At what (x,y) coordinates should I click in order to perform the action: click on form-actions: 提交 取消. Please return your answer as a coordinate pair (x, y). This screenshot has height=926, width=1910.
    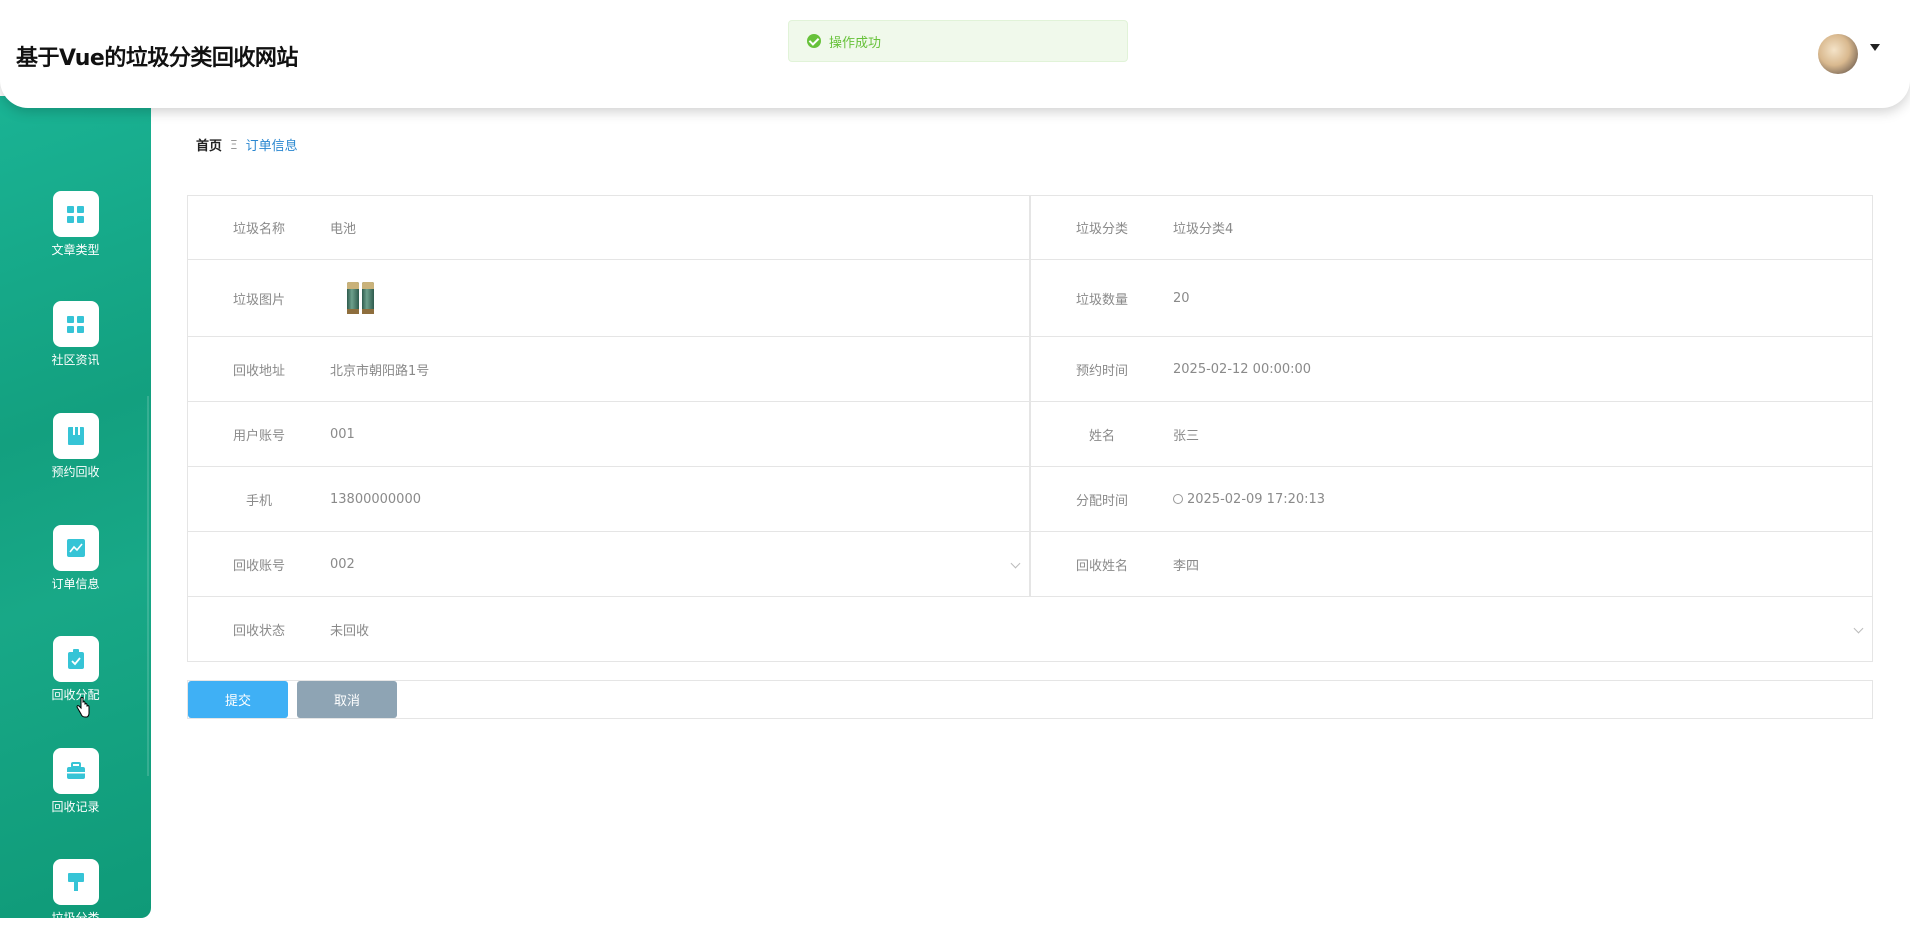
    Looking at the image, I should click on (1030, 699).